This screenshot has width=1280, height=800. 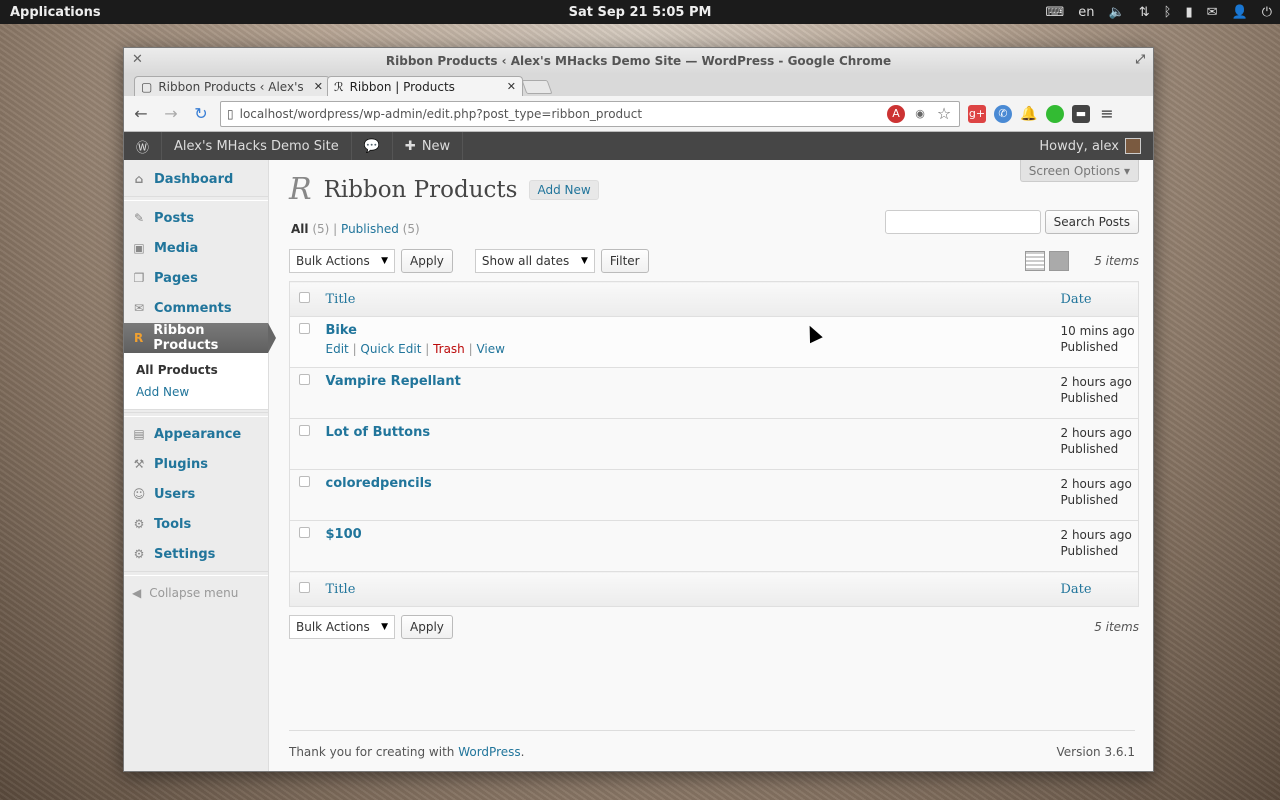 I want to click on date-filter-select: Show all dates ▼, so click(x=534, y=261).